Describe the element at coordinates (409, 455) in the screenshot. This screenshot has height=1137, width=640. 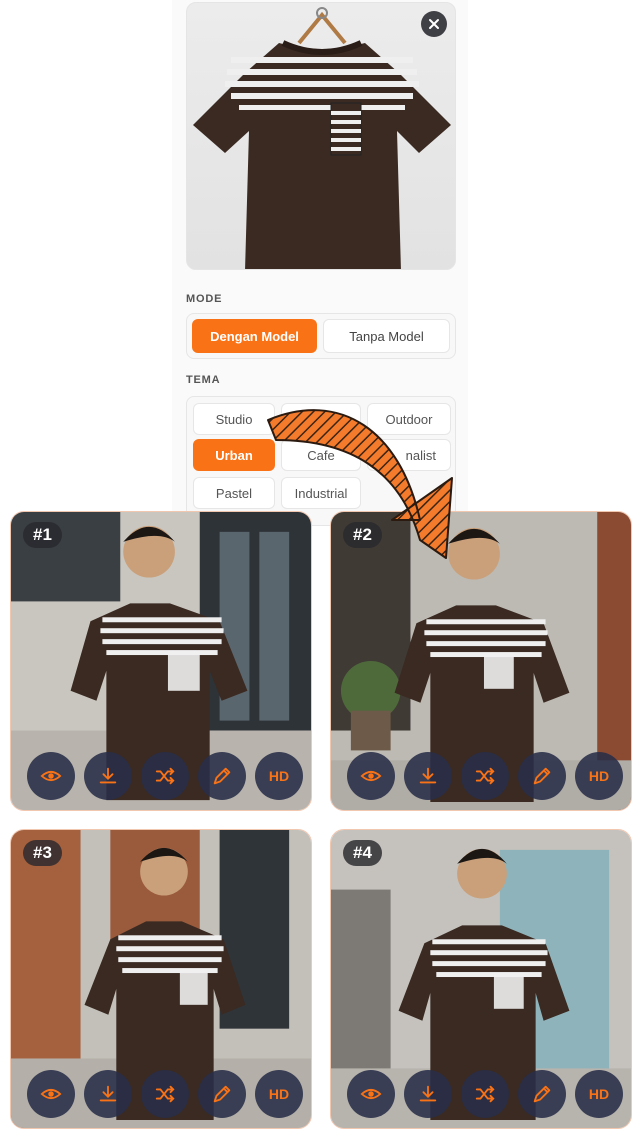
I see `tema-option-minimalist: nalist` at that location.